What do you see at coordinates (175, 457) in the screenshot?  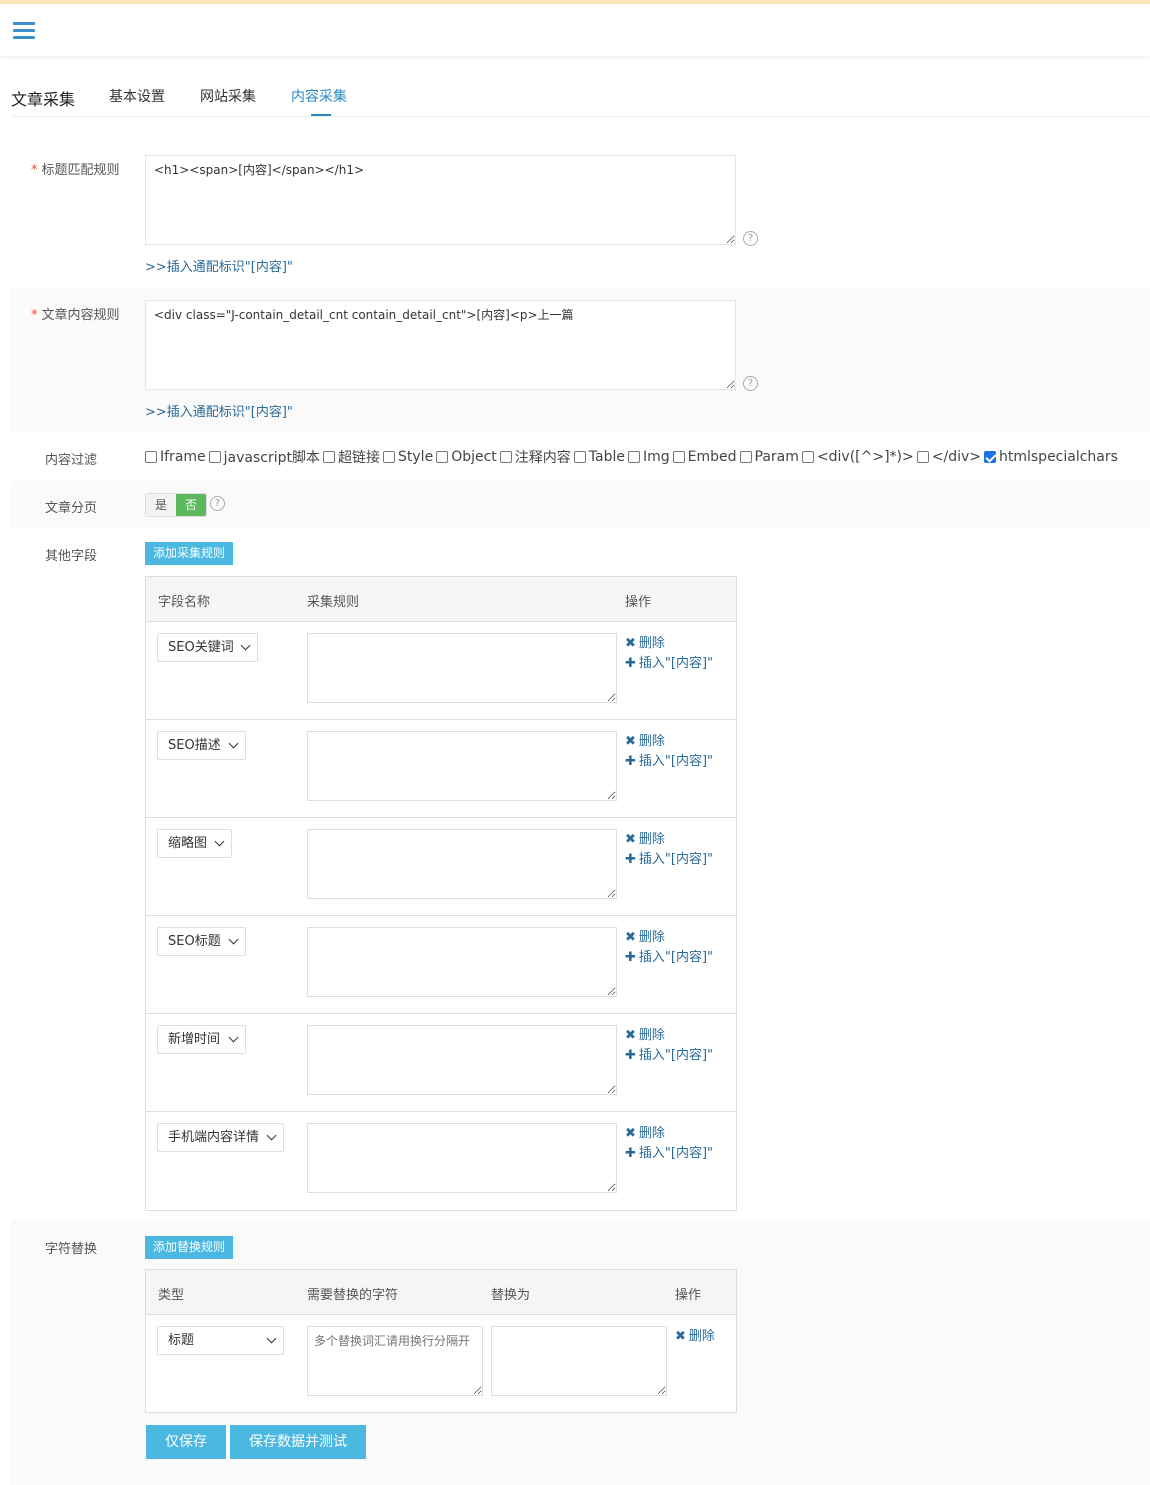 I see `filter-option: Iframe` at bounding box center [175, 457].